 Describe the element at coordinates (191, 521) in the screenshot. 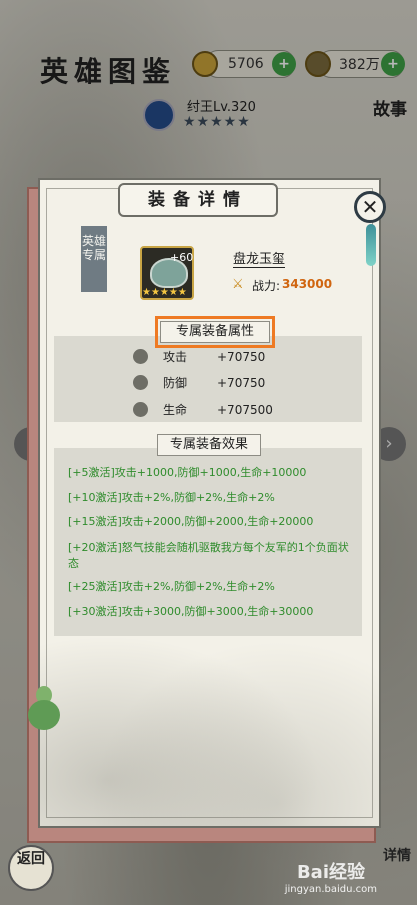

I see `effect-item: [+15激活]攻击+2000,防御+2000,生命+20000` at that location.